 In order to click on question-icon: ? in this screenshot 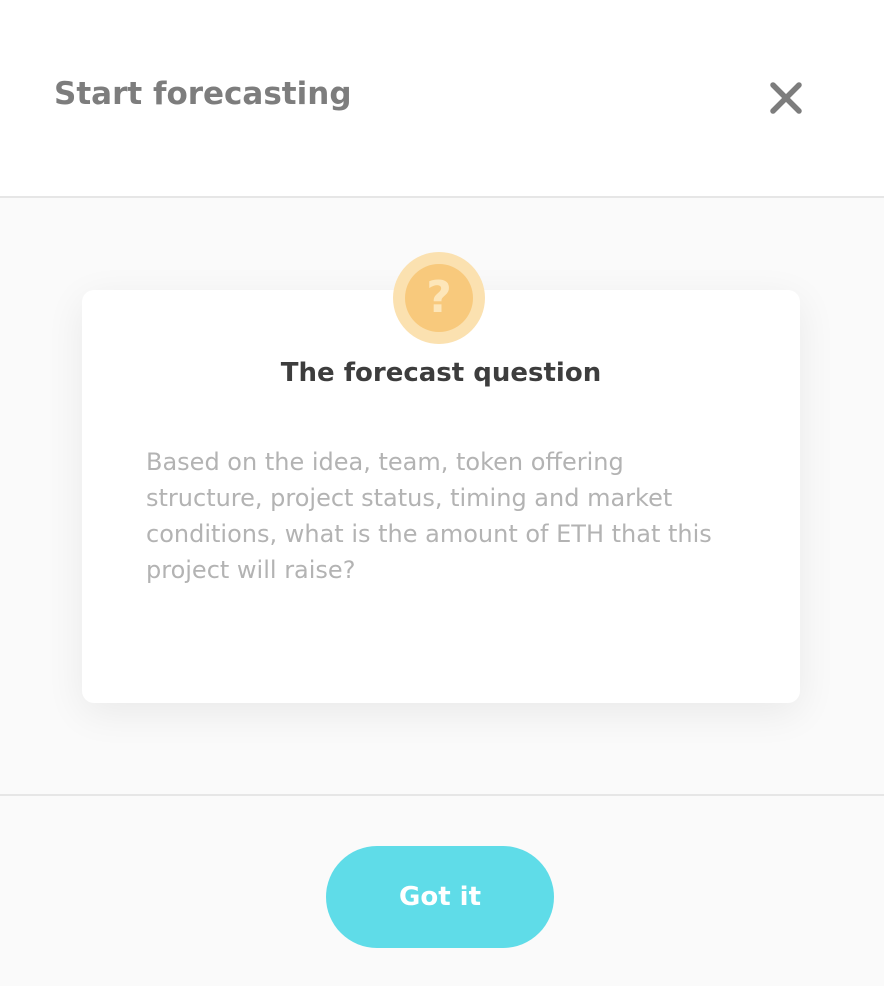, I will do `click(439, 298)`.